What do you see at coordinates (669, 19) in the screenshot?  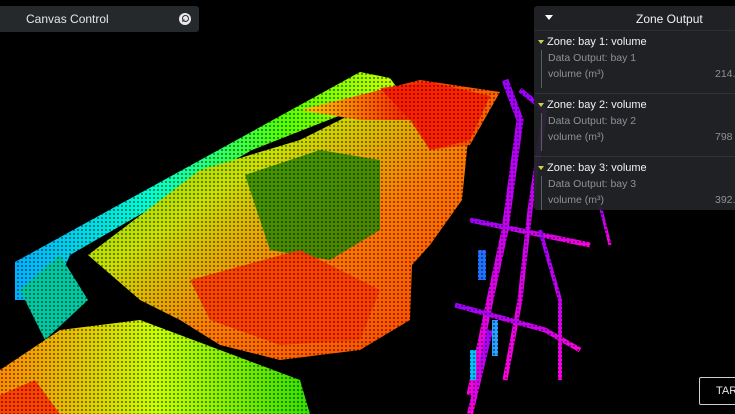 I see `zone-output-title: Zone Output` at bounding box center [669, 19].